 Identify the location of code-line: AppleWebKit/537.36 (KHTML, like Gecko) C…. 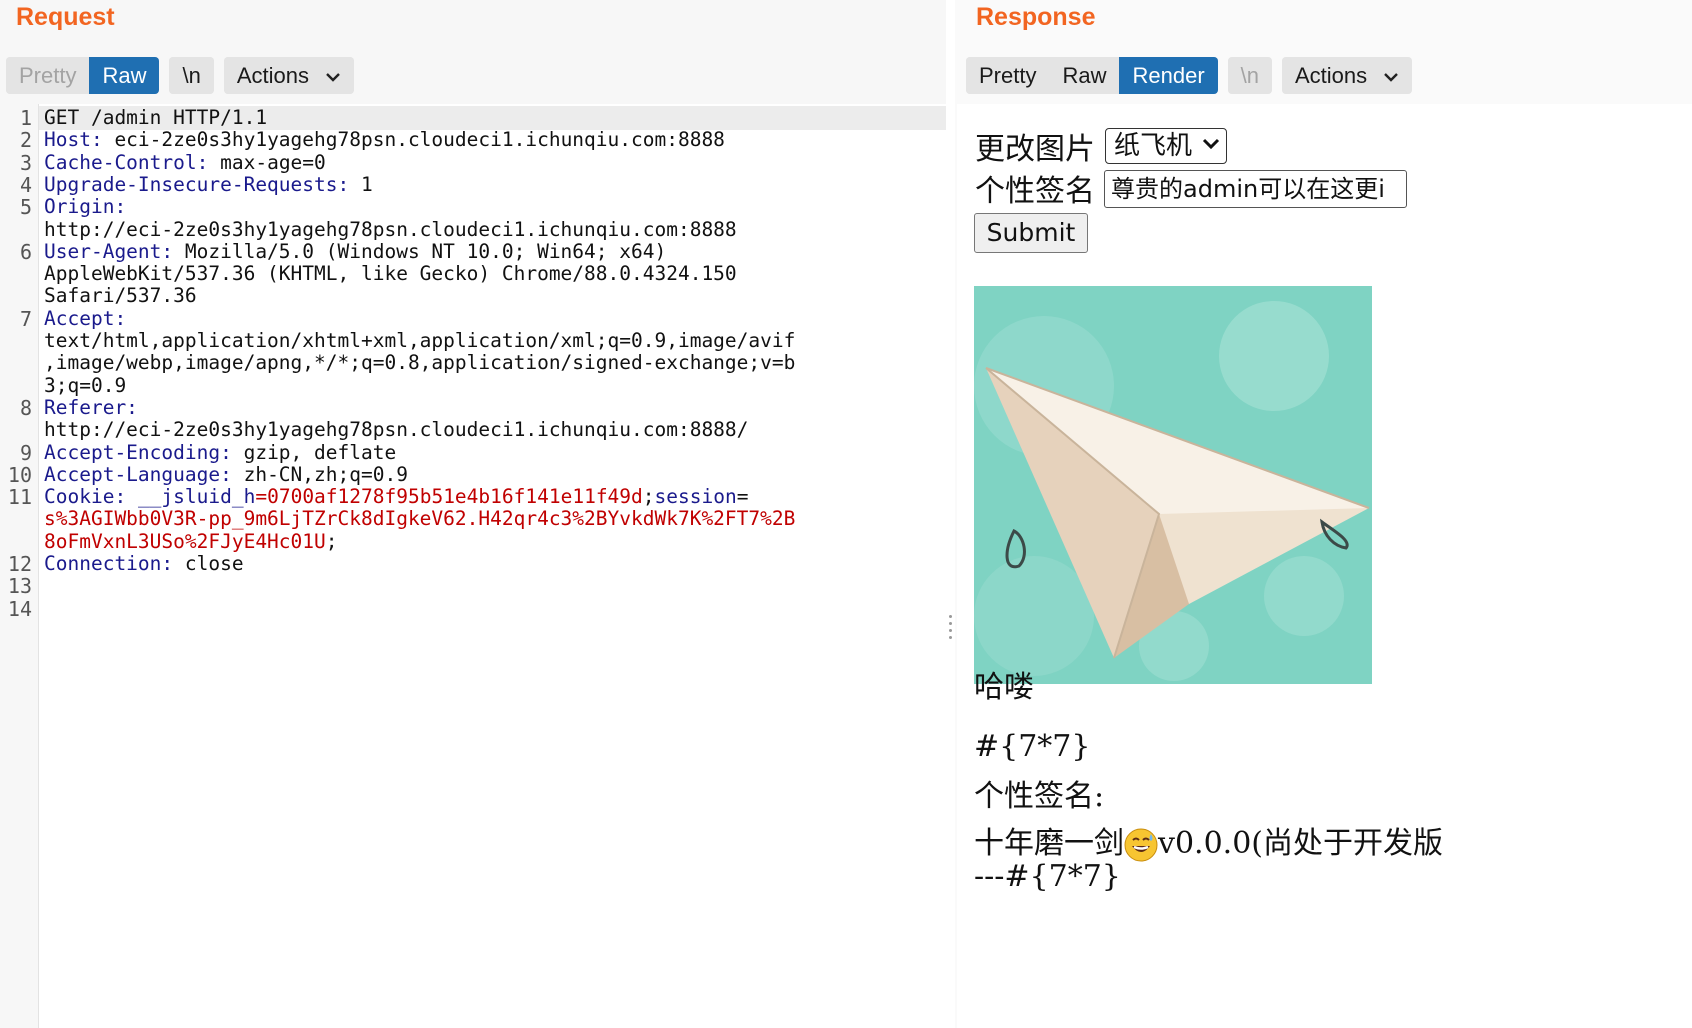
(390, 274).